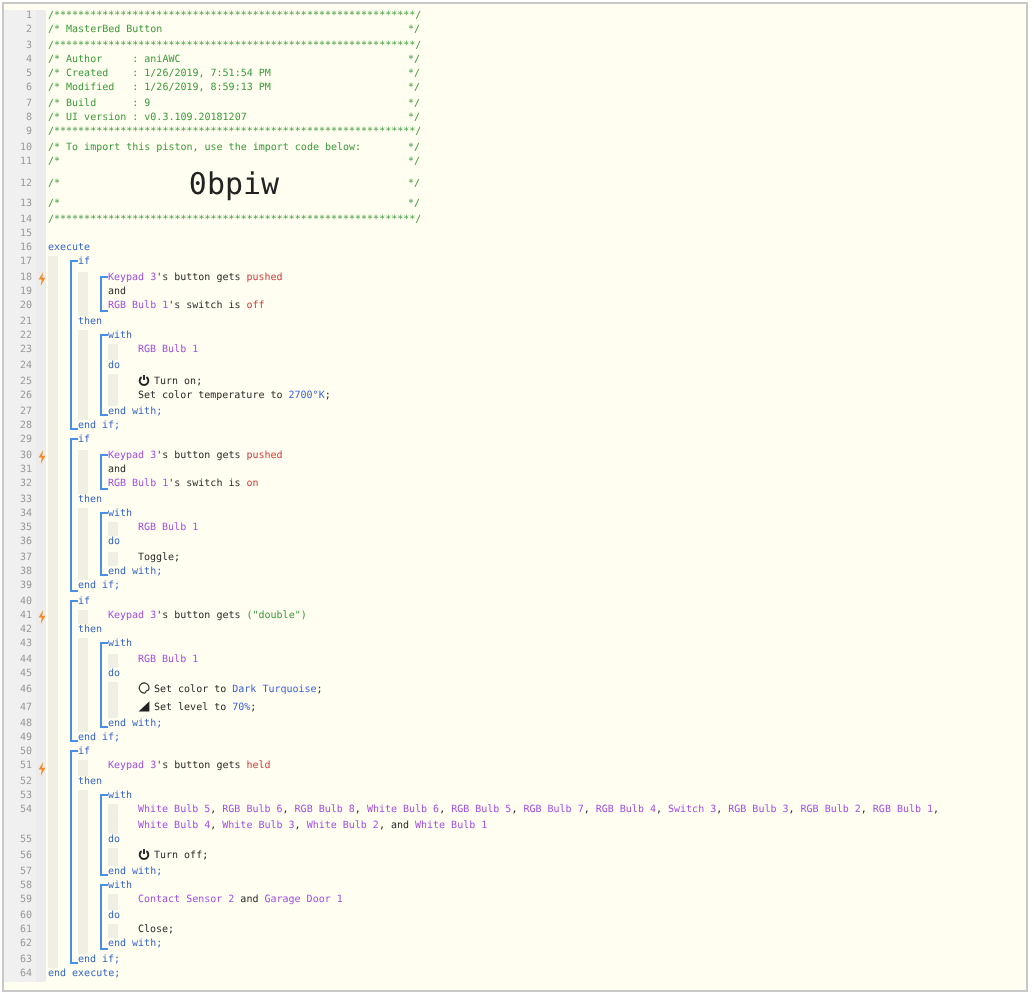 The width and height of the screenshot is (1034, 1000). Describe the element at coordinates (144, 705) in the screenshot. I see `signal-level-icon` at that location.